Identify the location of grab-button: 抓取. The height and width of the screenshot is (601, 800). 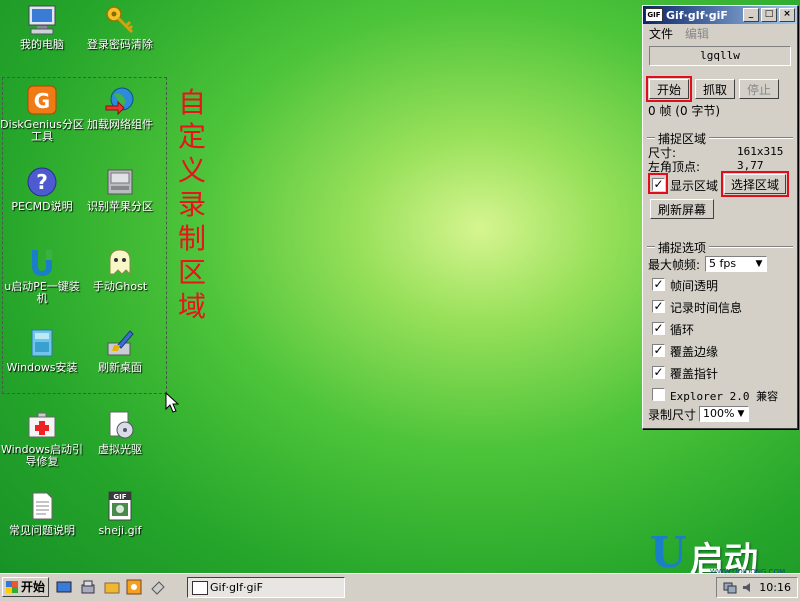
(715, 89).